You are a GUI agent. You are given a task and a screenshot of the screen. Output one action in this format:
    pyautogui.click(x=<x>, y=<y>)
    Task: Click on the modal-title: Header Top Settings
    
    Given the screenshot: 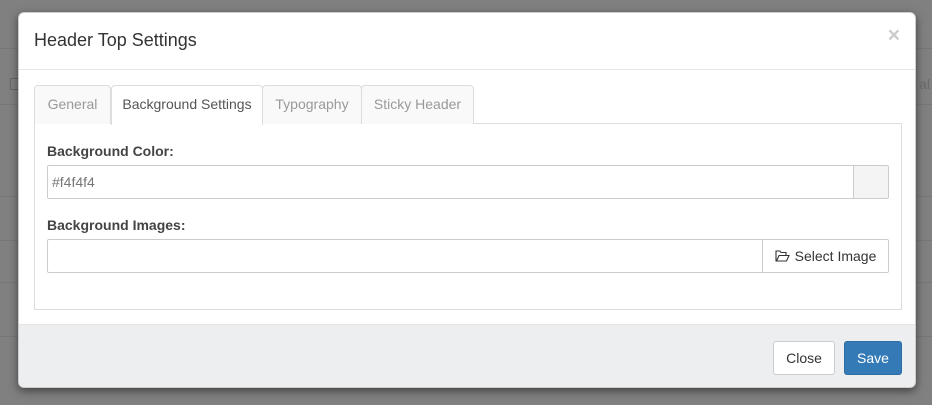 What is the action you would take?
    pyautogui.click(x=115, y=40)
    